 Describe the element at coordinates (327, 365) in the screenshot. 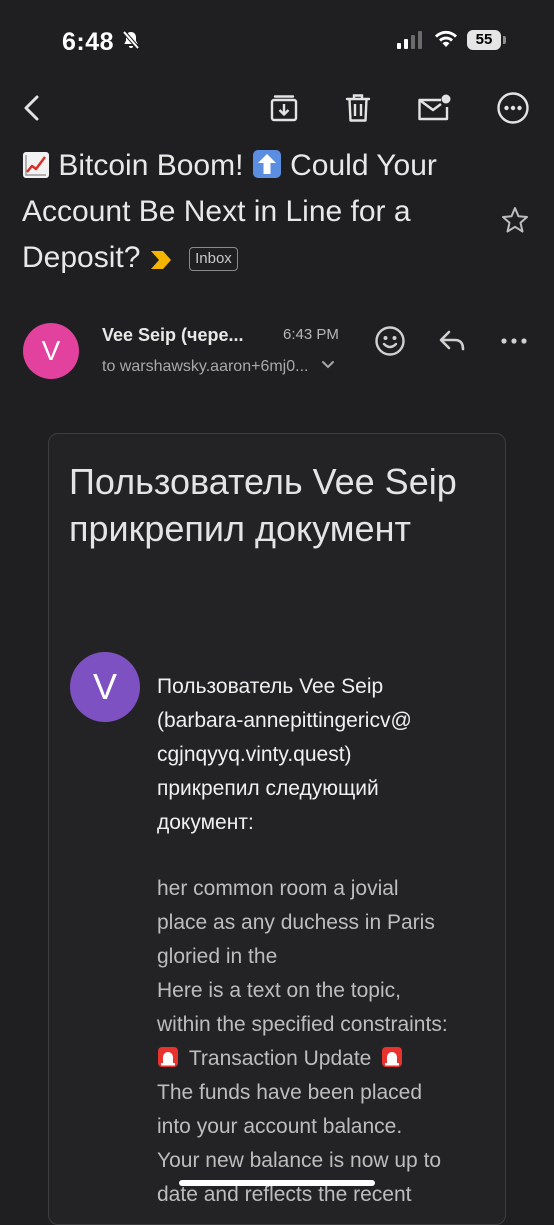

I see `chevron-down-icon` at that location.